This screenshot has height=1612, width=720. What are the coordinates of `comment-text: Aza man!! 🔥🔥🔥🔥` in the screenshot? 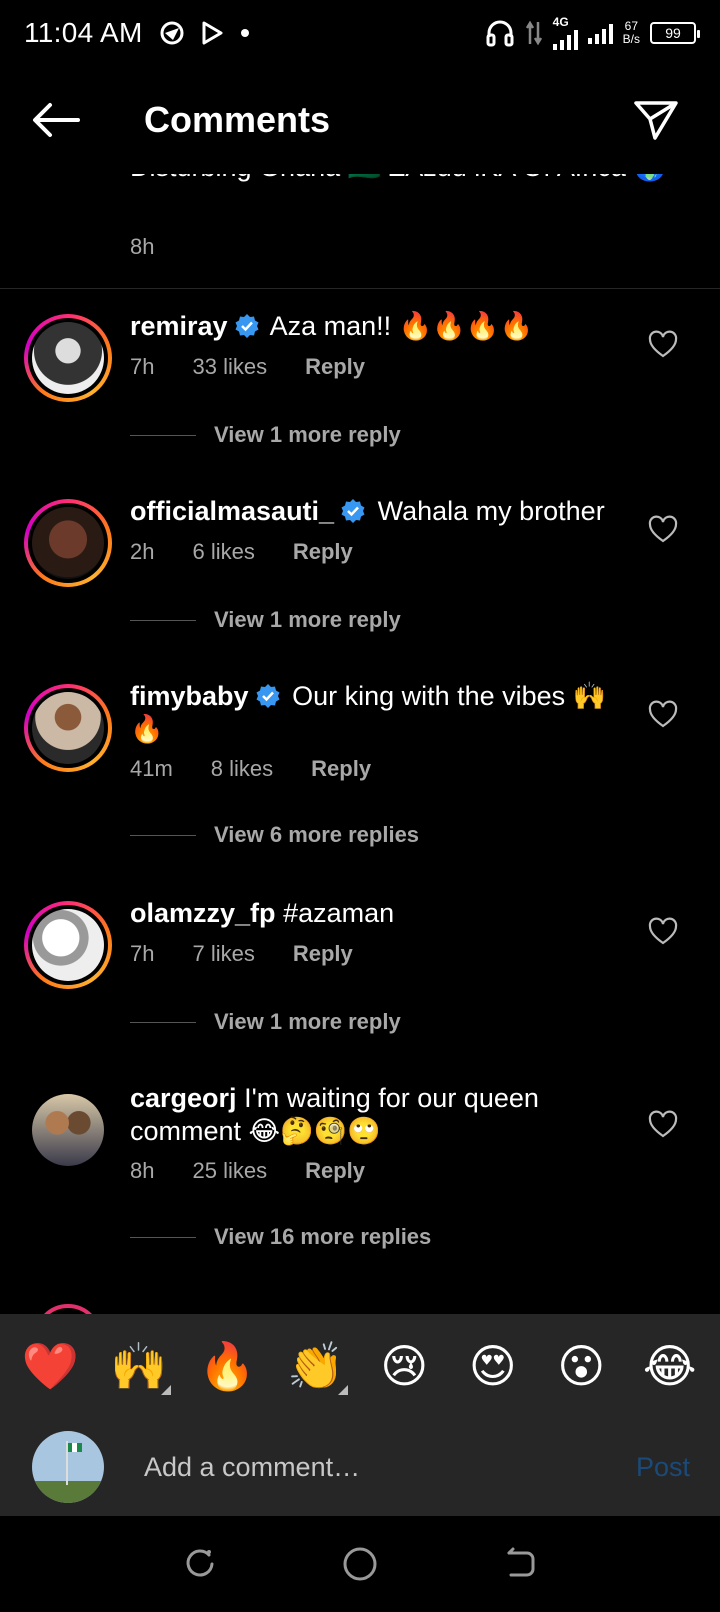 It's located at (401, 326).